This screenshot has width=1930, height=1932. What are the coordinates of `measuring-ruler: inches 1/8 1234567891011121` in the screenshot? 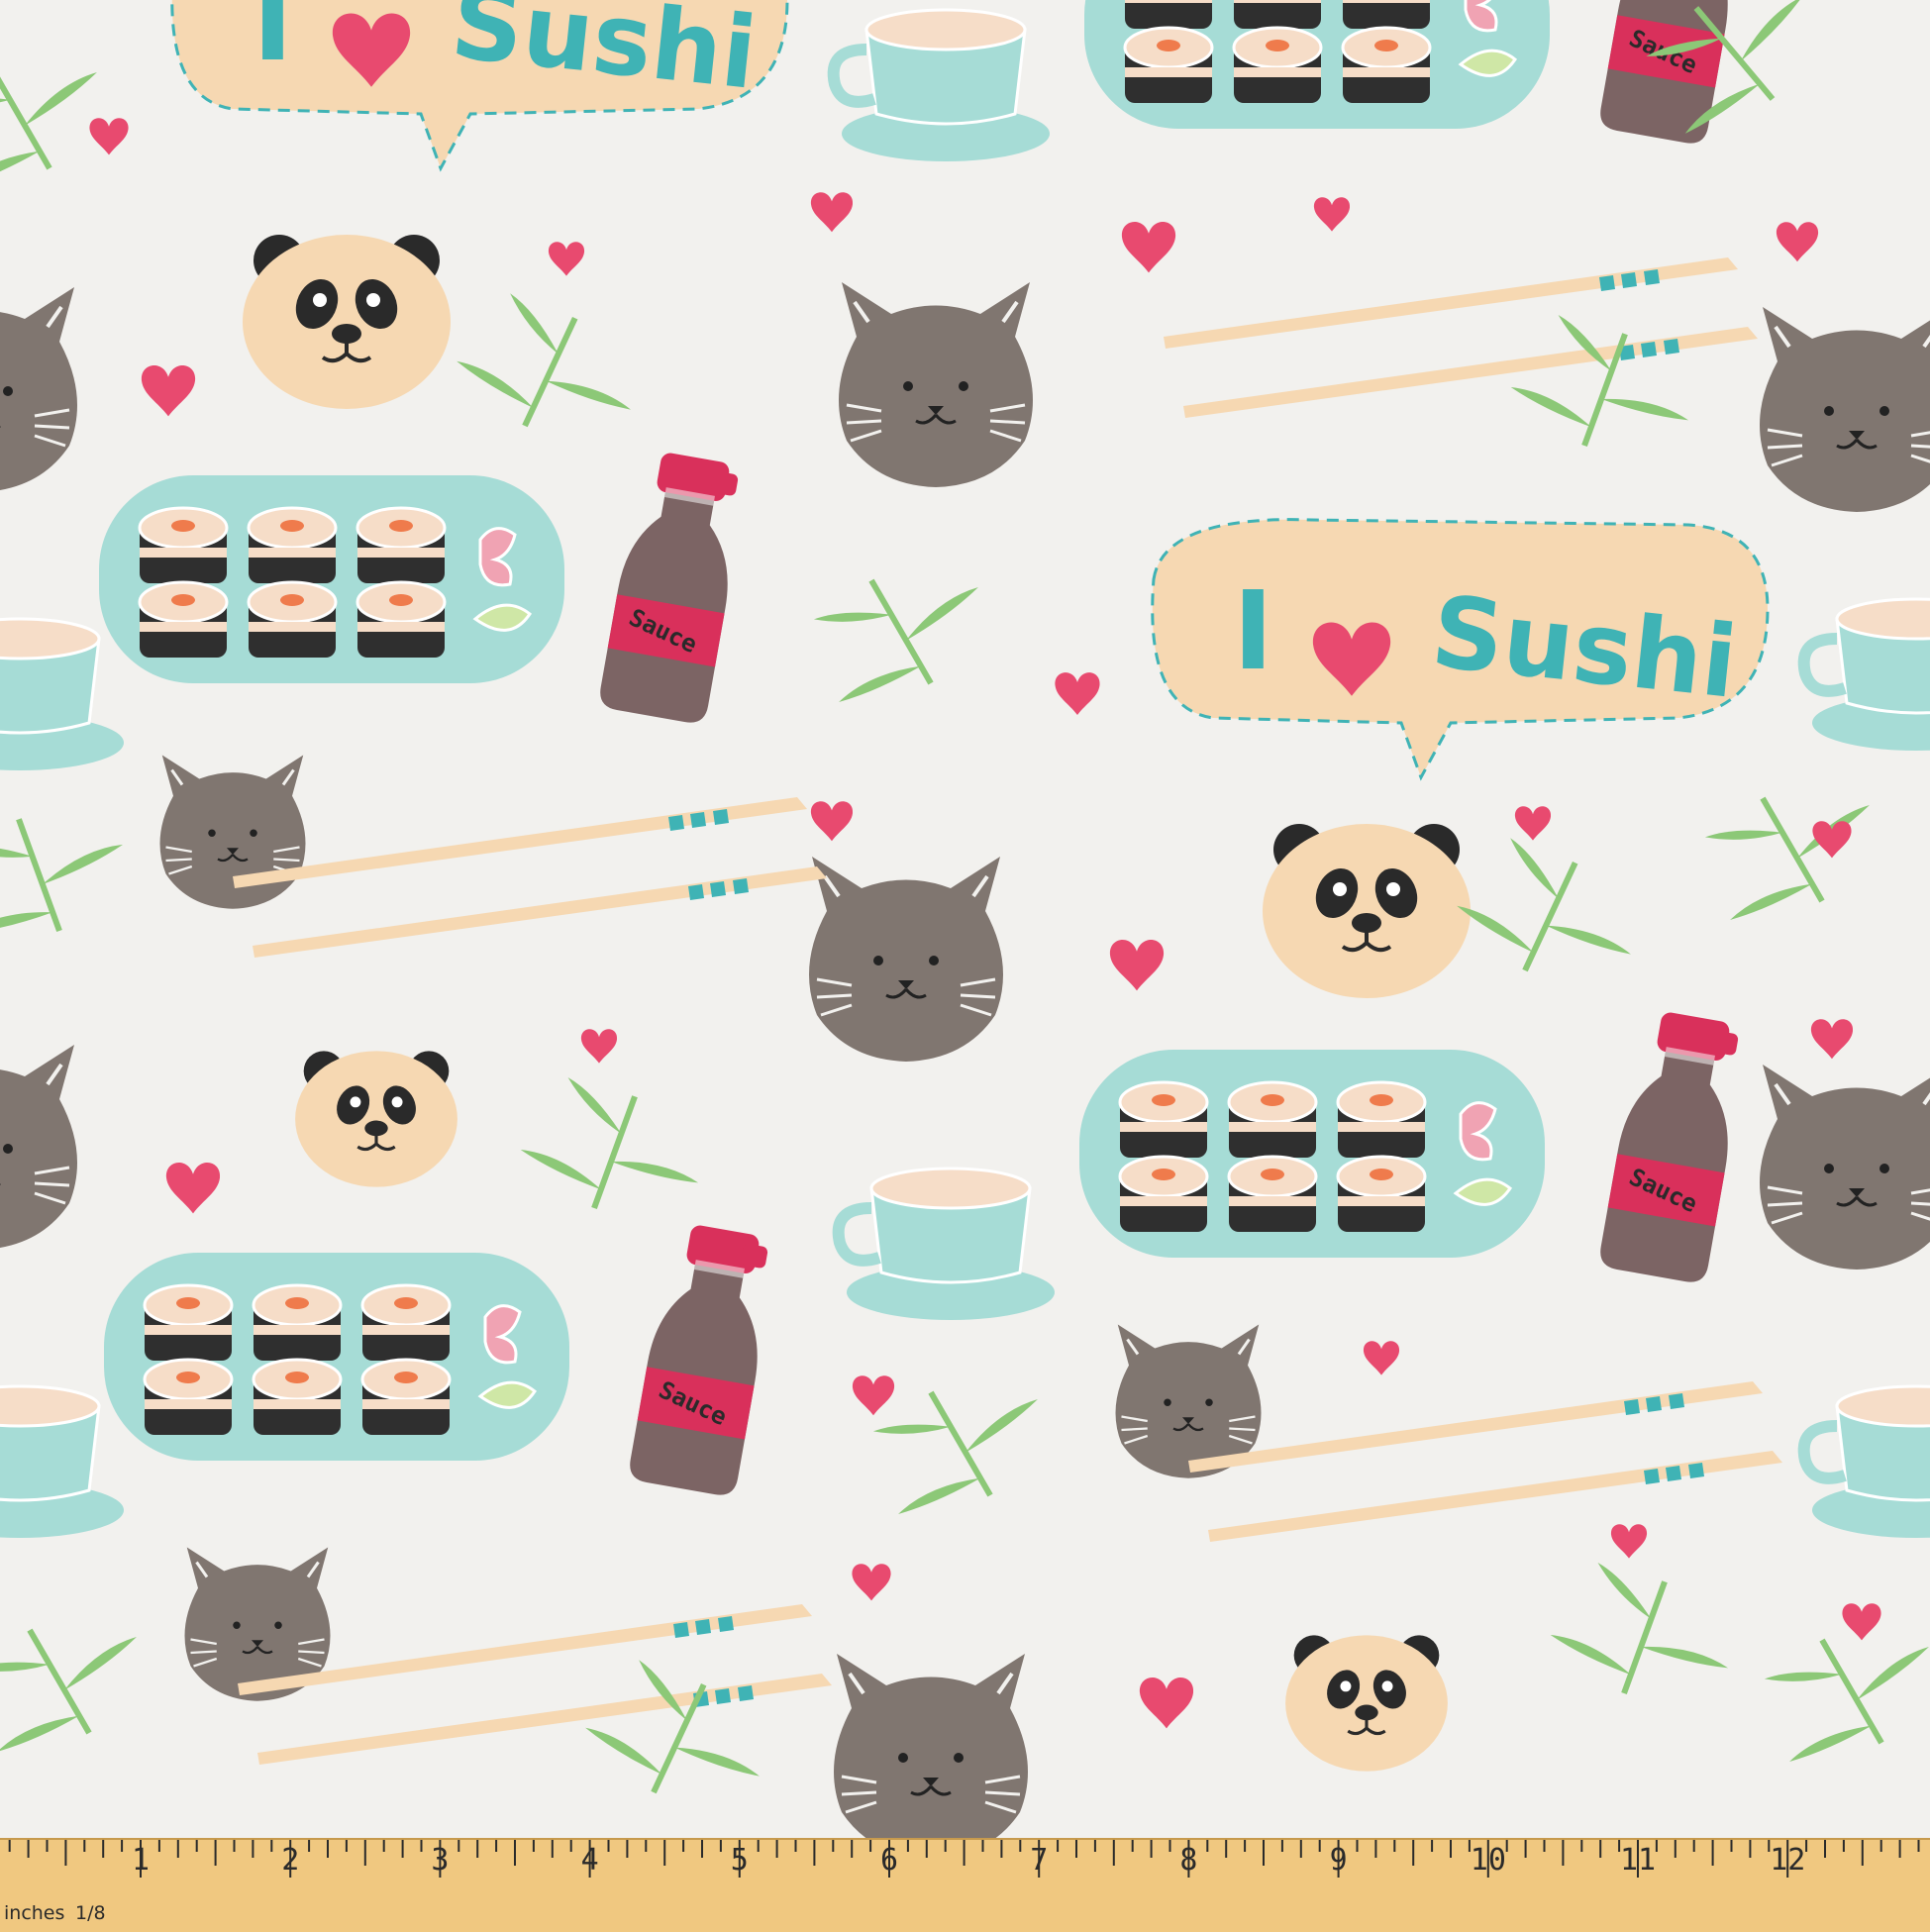 It's located at (965, 1885).